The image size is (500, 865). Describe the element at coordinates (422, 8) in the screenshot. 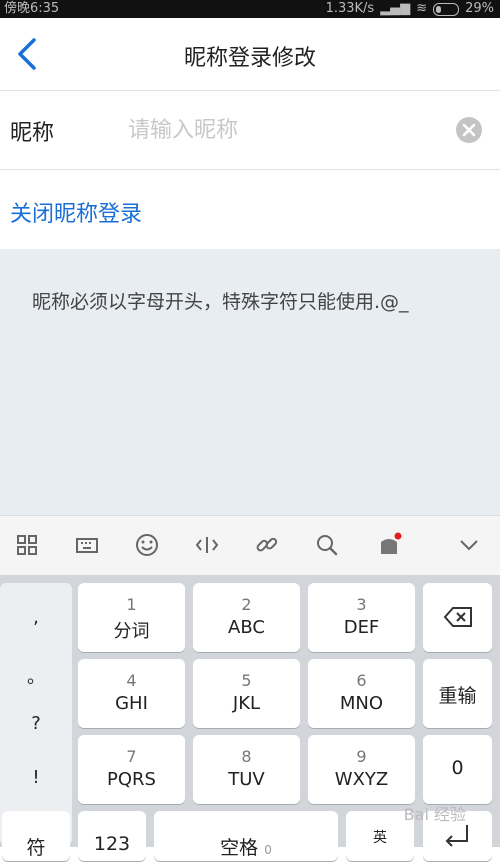

I see `wifi-icon: ≋` at that location.